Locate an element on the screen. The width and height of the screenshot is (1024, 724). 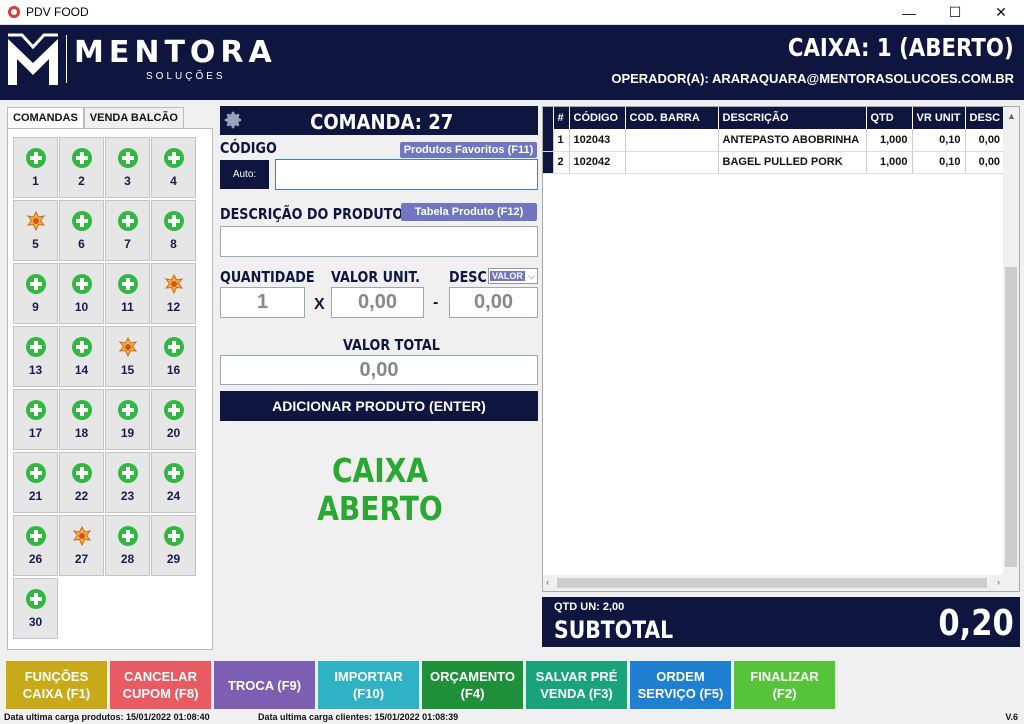
desc-input: 0,00 is located at coordinates (493, 302).